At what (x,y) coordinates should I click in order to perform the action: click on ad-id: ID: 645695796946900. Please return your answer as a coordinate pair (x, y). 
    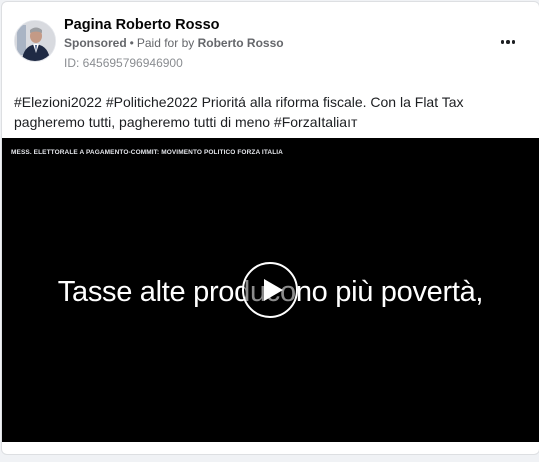
    Looking at the image, I should click on (123, 63).